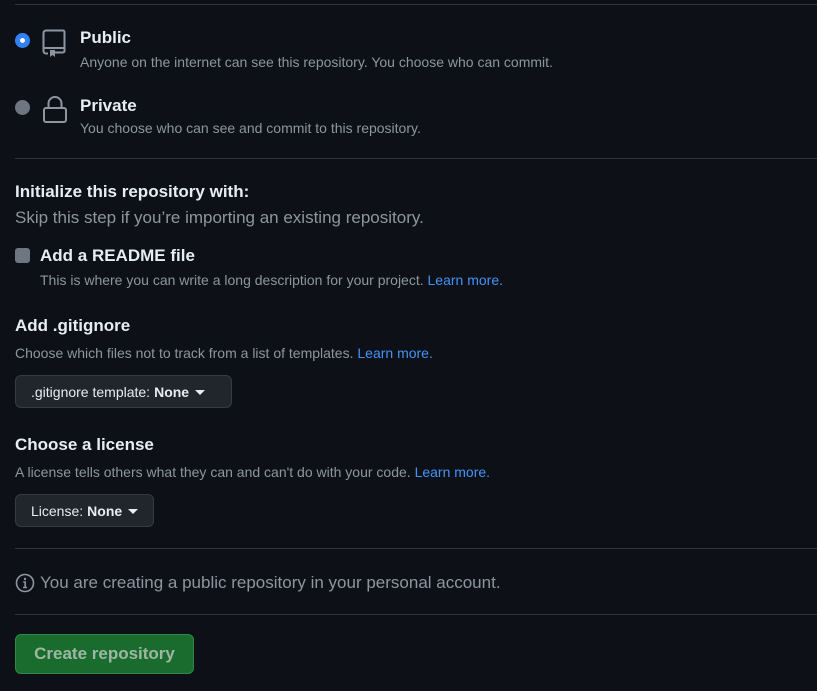 Image resolution: width=817 pixels, height=691 pixels. What do you see at coordinates (452, 472) in the screenshot?
I see `license-learn-more-link: Learn more.` at bounding box center [452, 472].